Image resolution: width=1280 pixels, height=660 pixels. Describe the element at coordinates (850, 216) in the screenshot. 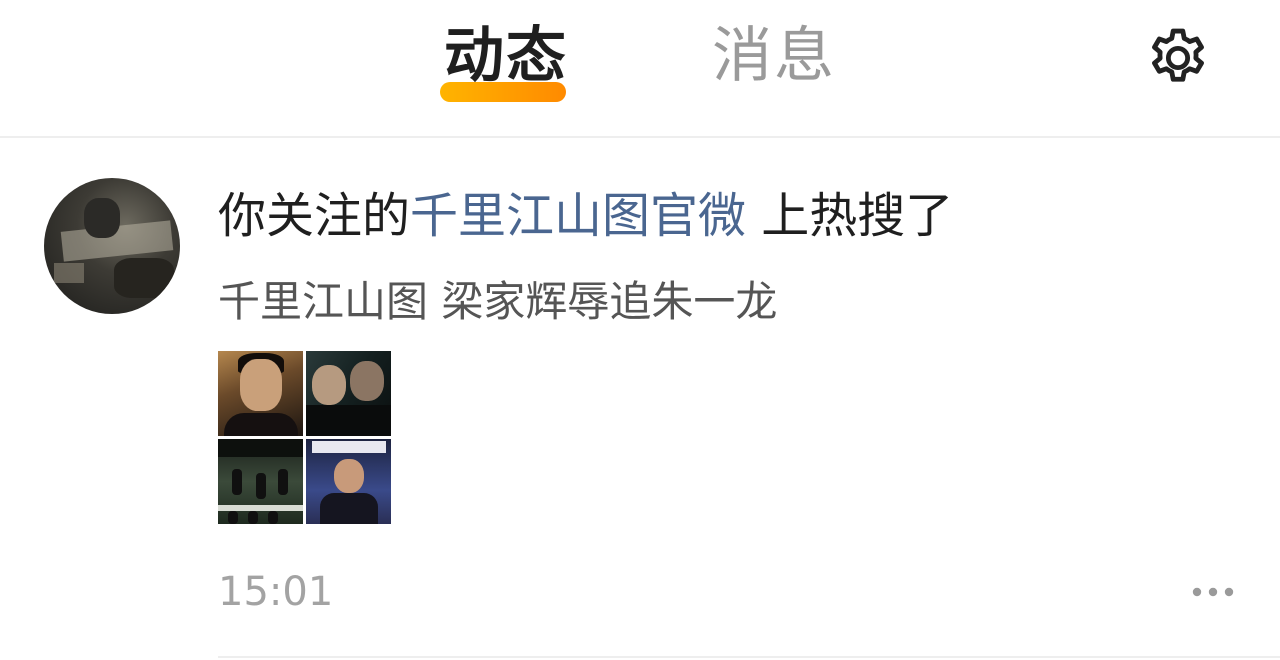

I see `title-suffix: 上热搜了` at that location.